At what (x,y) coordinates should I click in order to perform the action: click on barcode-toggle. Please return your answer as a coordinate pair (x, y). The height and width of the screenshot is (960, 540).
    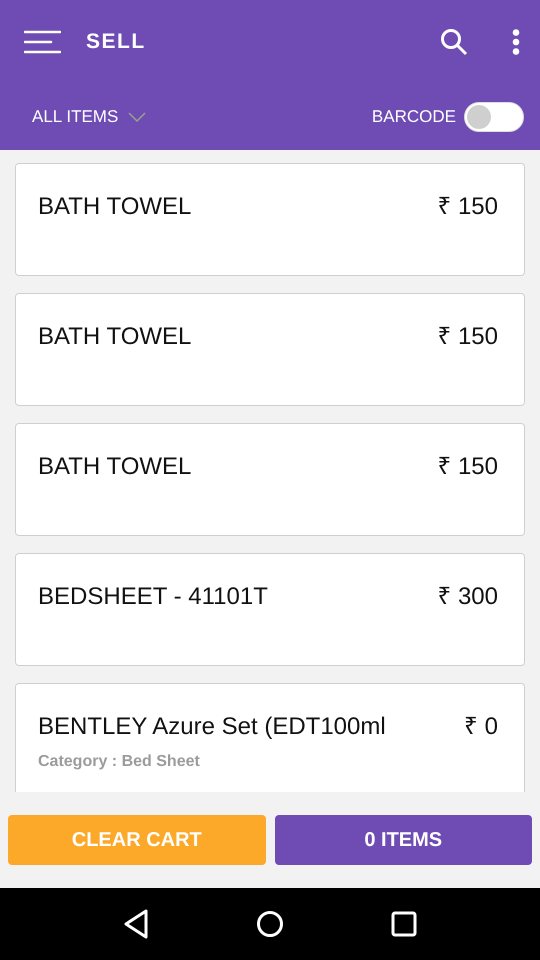
    Looking at the image, I should click on (494, 117).